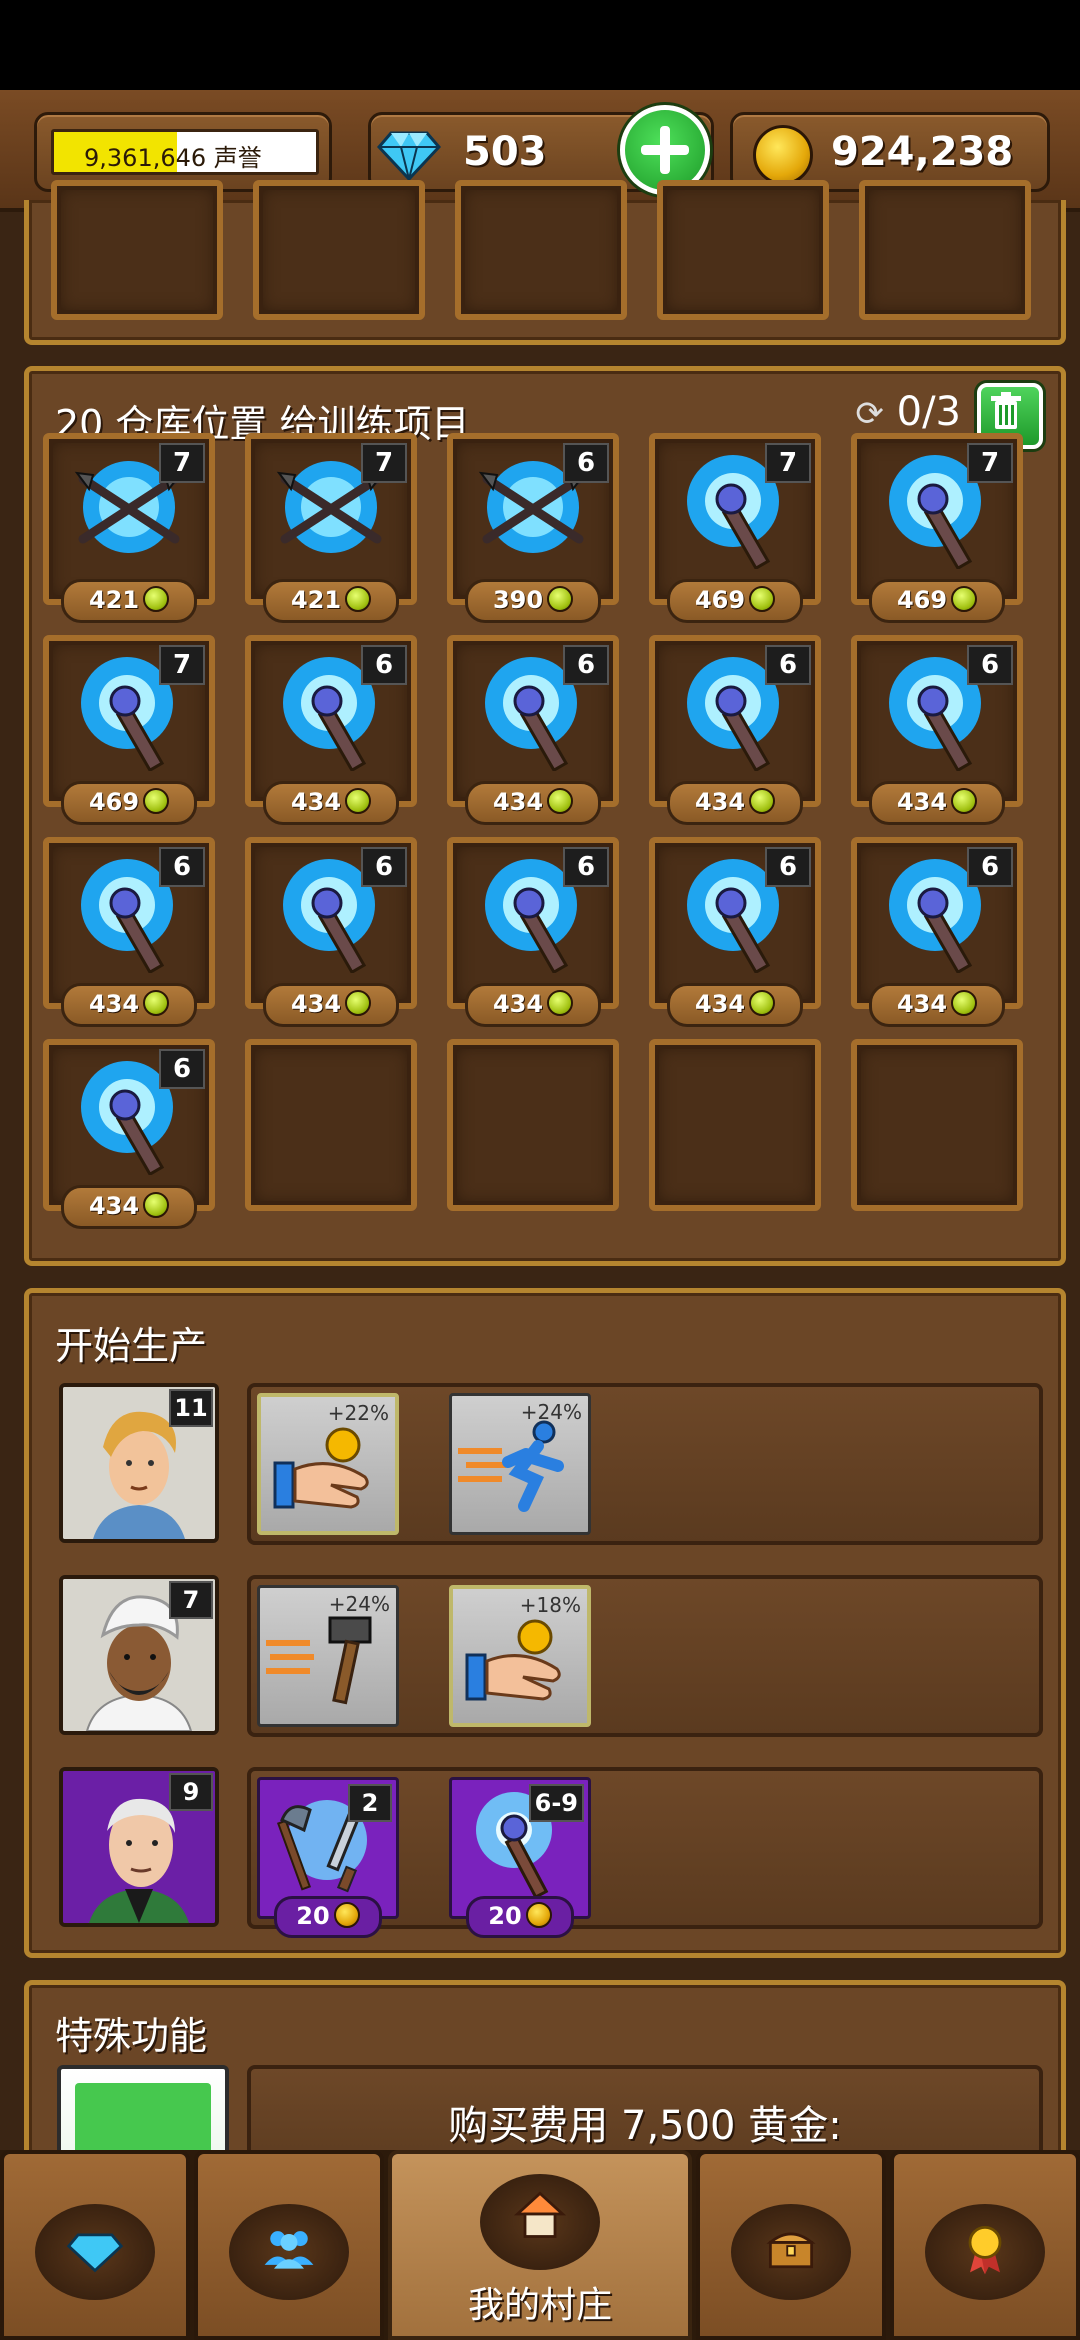 This screenshot has width=1080, height=2340. Describe the element at coordinates (985, 2245) in the screenshot. I see `nav-achievements` at that location.